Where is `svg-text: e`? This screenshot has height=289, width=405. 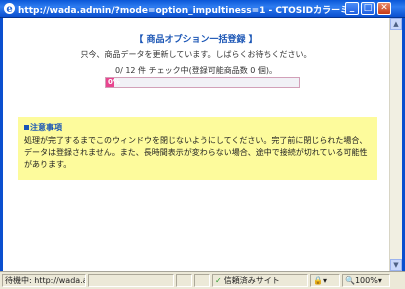
svg-text: e is located at coordinates (9, 9).